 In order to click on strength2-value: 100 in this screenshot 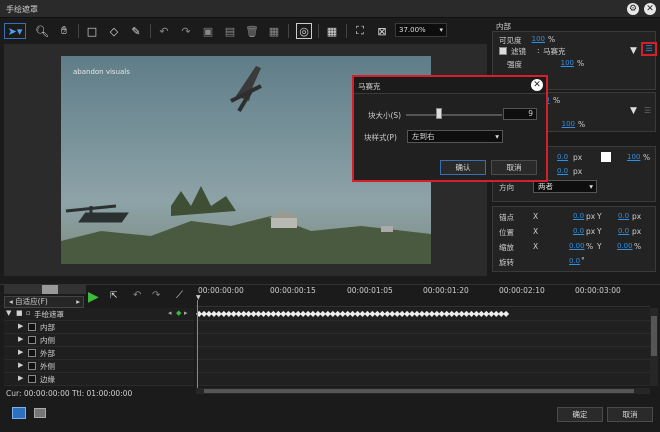, I will do `click(566, 124)`.